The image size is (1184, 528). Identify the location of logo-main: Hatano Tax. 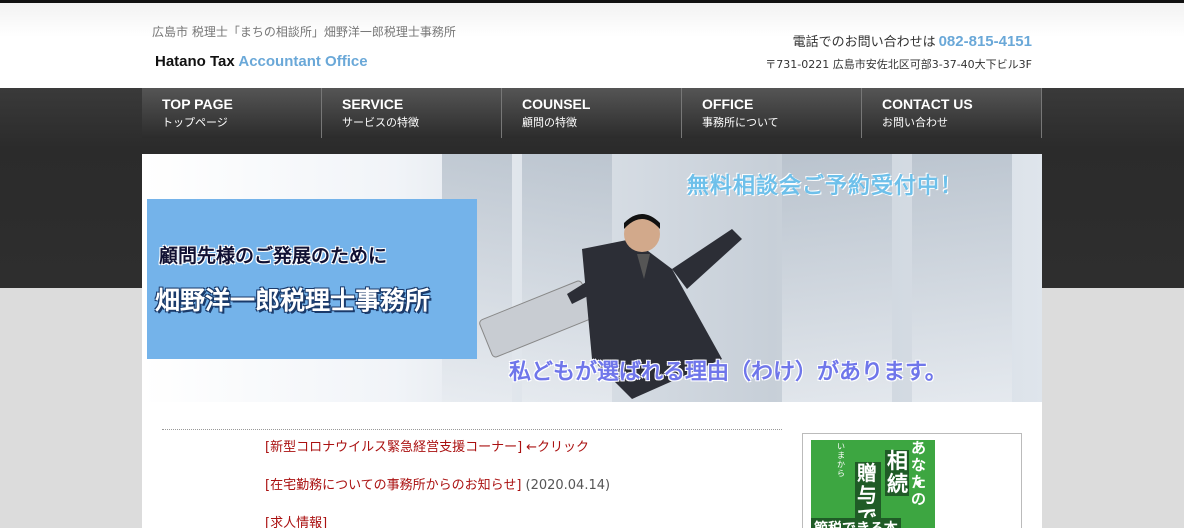
(195, 61).